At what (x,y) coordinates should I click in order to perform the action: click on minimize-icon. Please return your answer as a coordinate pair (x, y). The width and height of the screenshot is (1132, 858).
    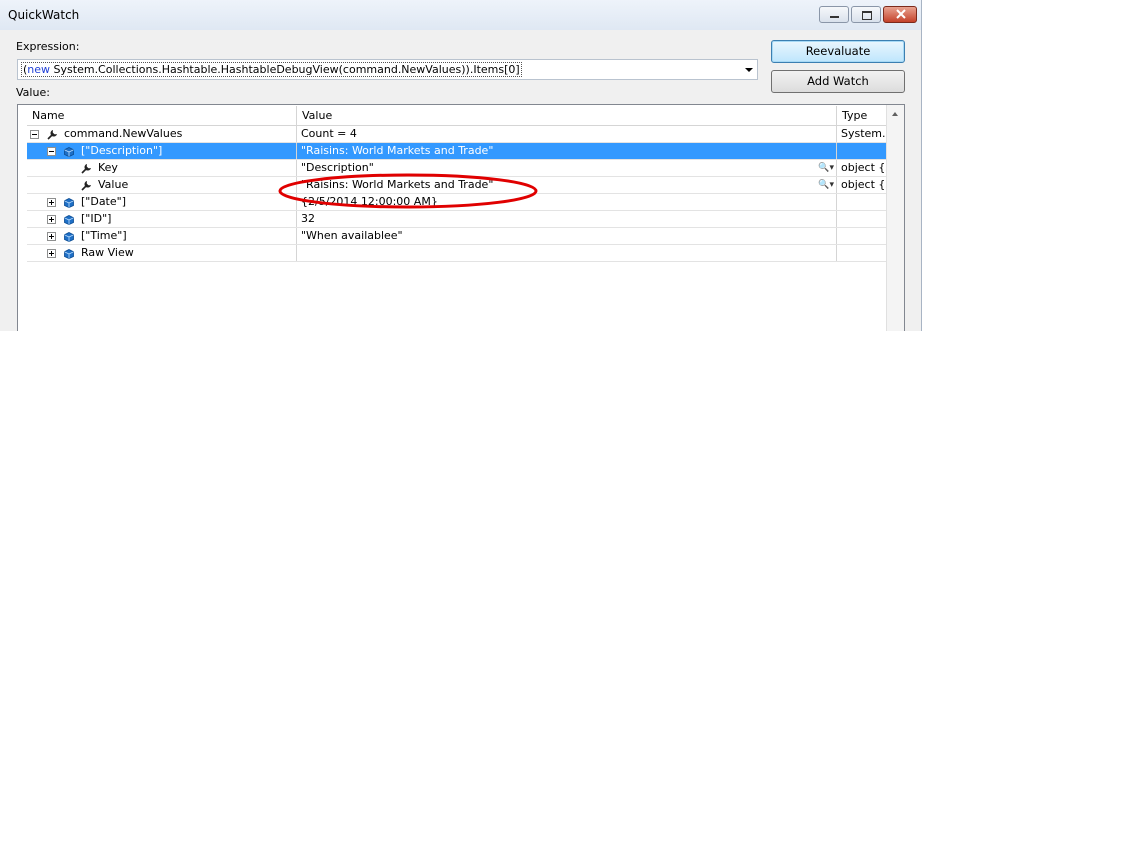
    Looking at the image, I should click on (834, 17).